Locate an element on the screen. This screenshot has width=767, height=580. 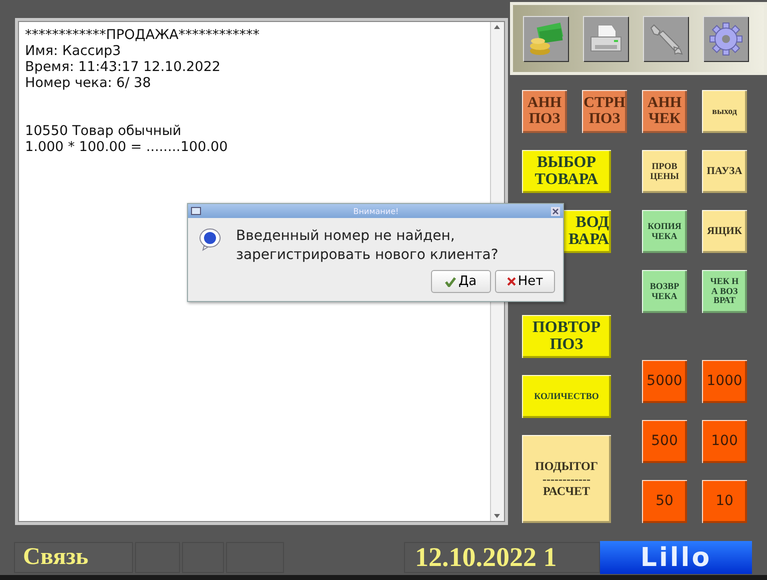
receipt-line: ************ПРОДАЖА************ is located at coordinates (142, 35).